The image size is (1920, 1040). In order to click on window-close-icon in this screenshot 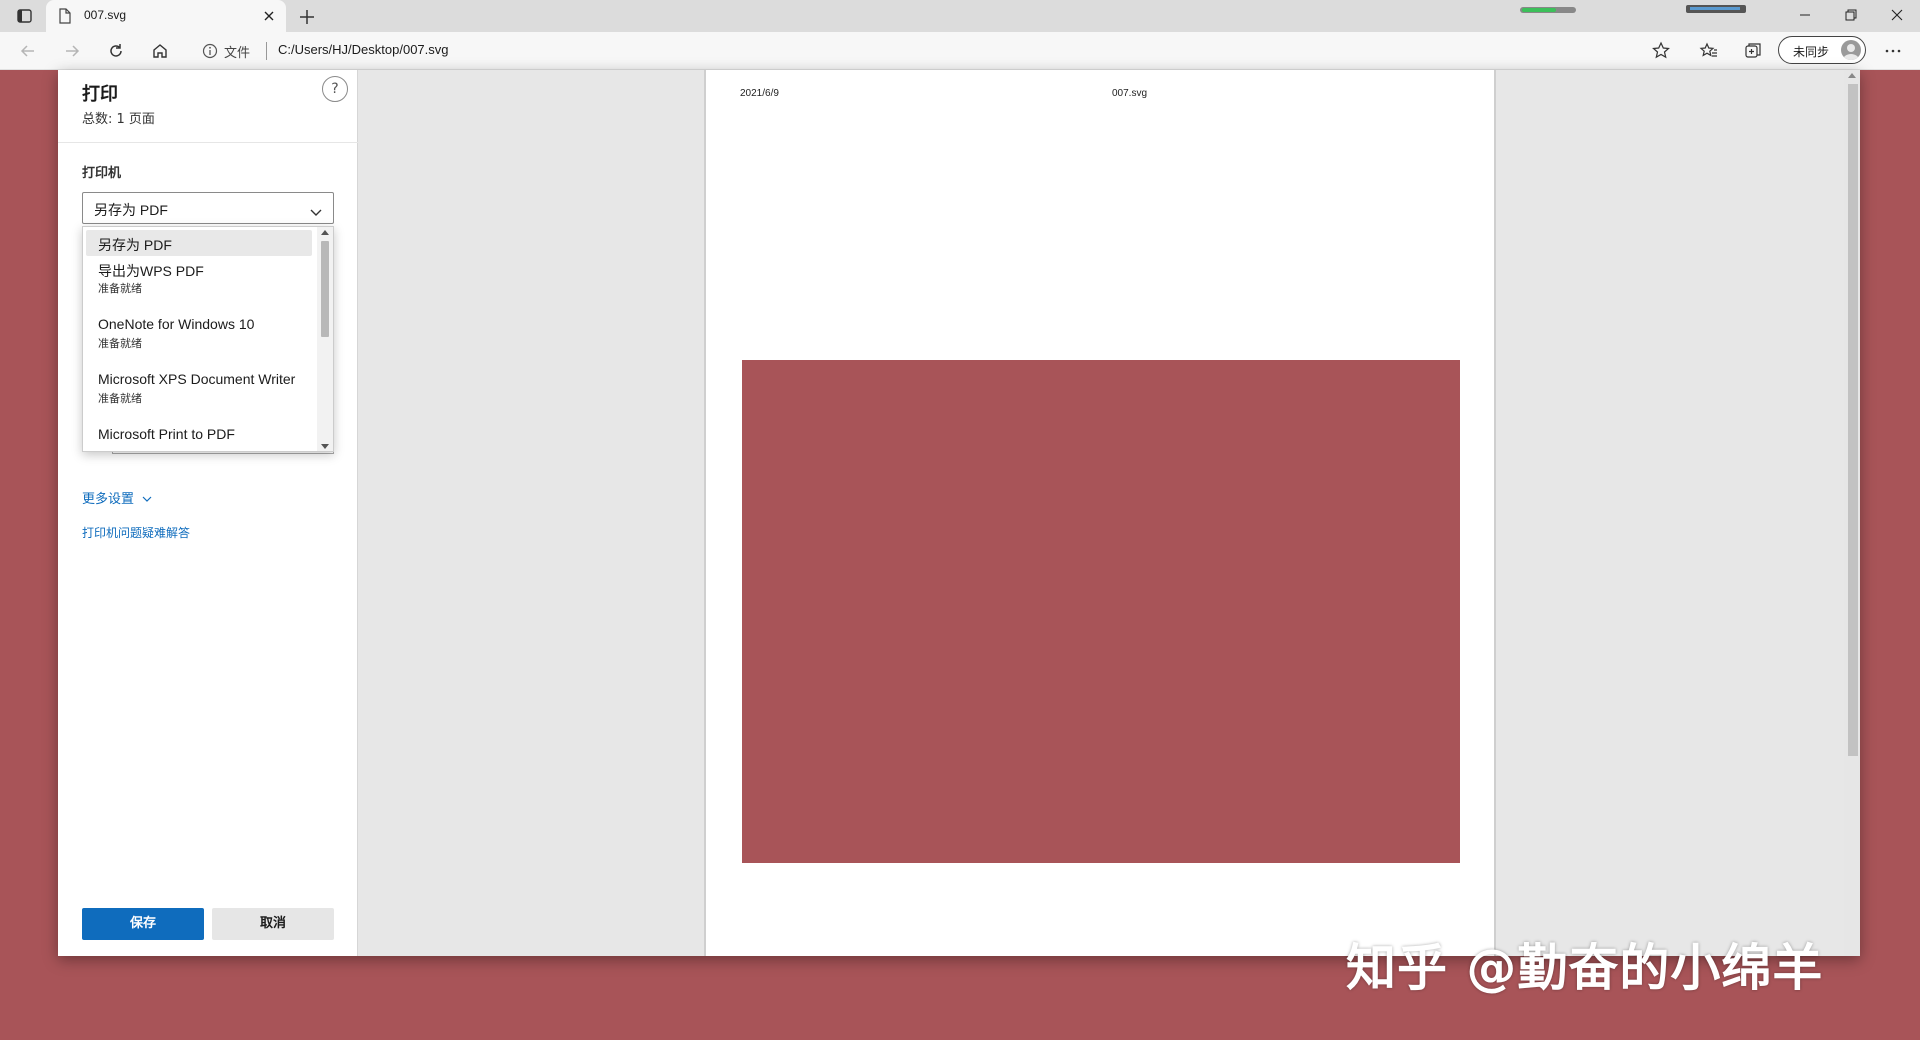, I will do `click(1897, 15)`.